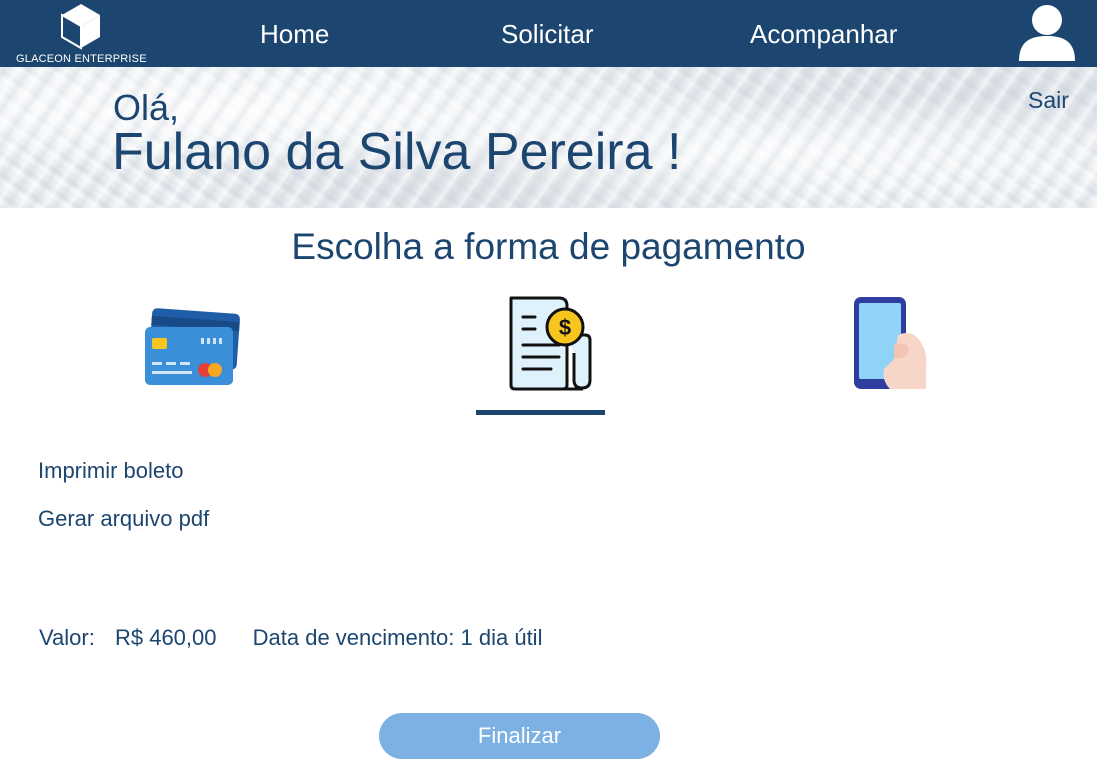 This screenshot has height=770, width=1097. Describe the element at coordinates (110, 471) in the screenshot. I see `print-boleto-link: Imprimir boleto` at that location.